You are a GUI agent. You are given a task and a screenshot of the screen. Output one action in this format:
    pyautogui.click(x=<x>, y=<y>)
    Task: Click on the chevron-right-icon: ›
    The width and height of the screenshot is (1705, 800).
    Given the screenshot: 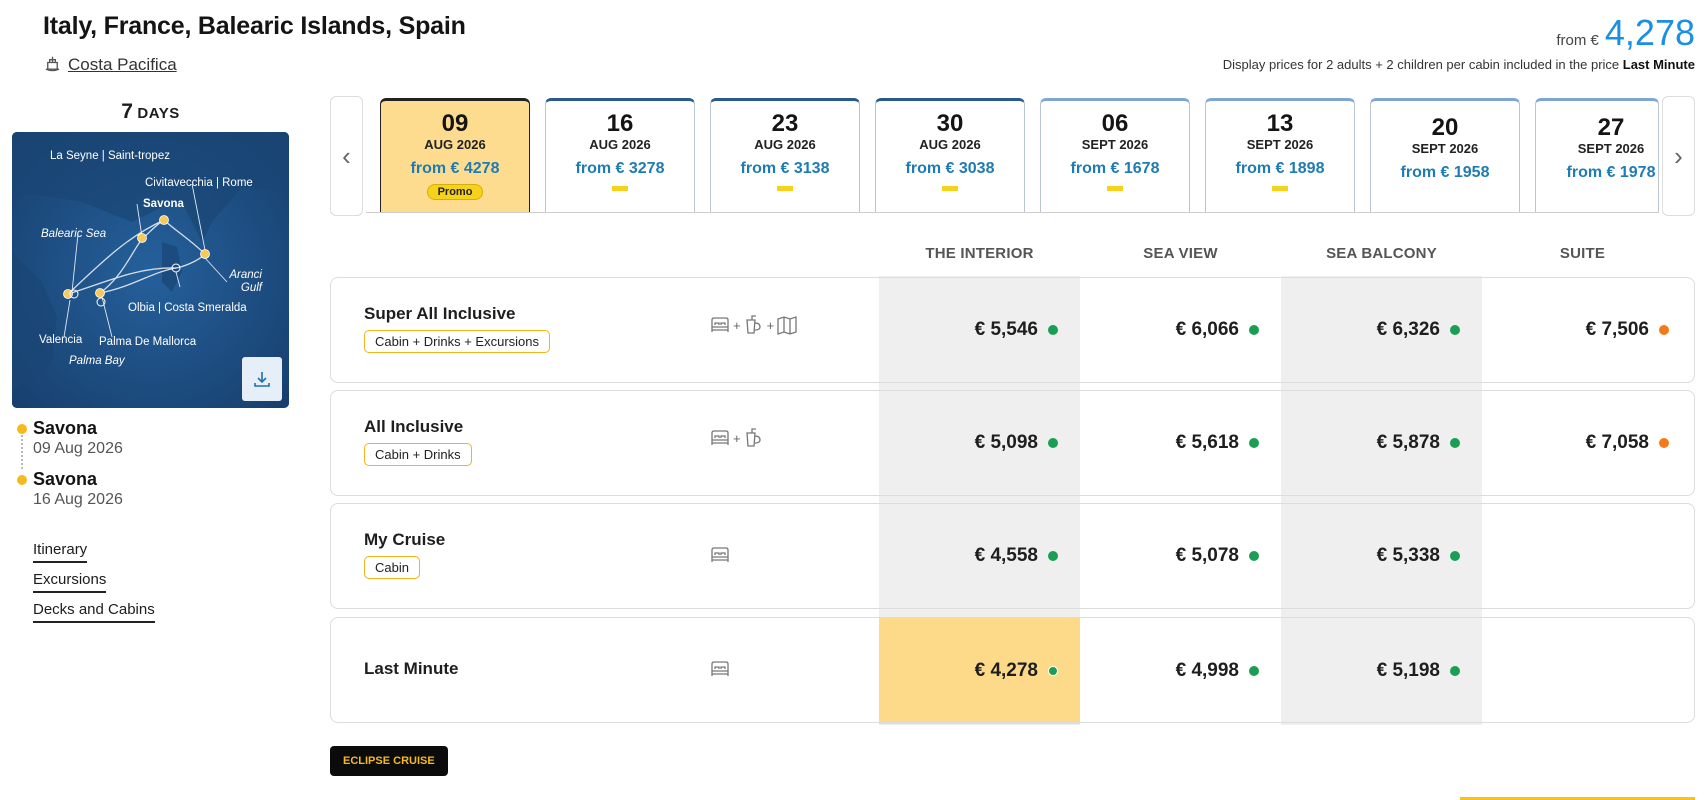 What is the action you would take?
    pyautogui.click(x=1678, y=155)
    